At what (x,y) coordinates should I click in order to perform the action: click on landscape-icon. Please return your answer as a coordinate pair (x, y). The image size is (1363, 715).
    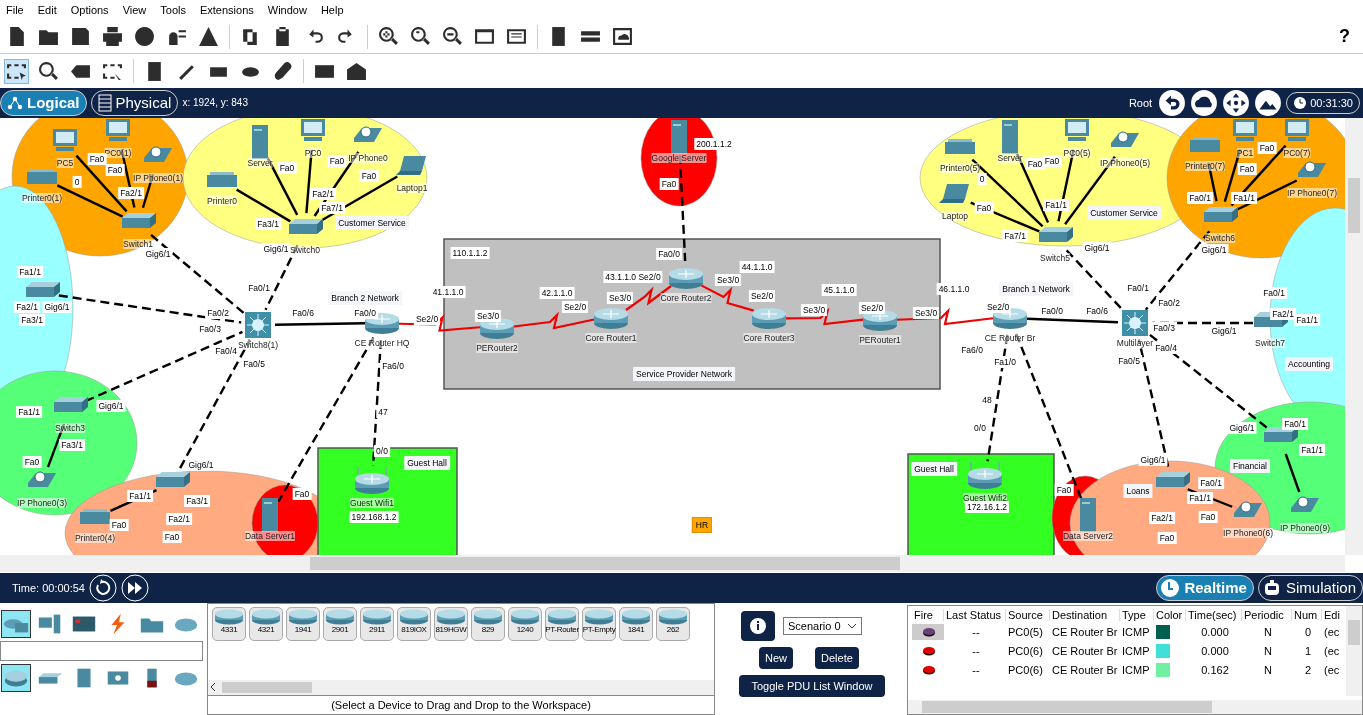
    Looking at the image, I should click on (1268, 103).